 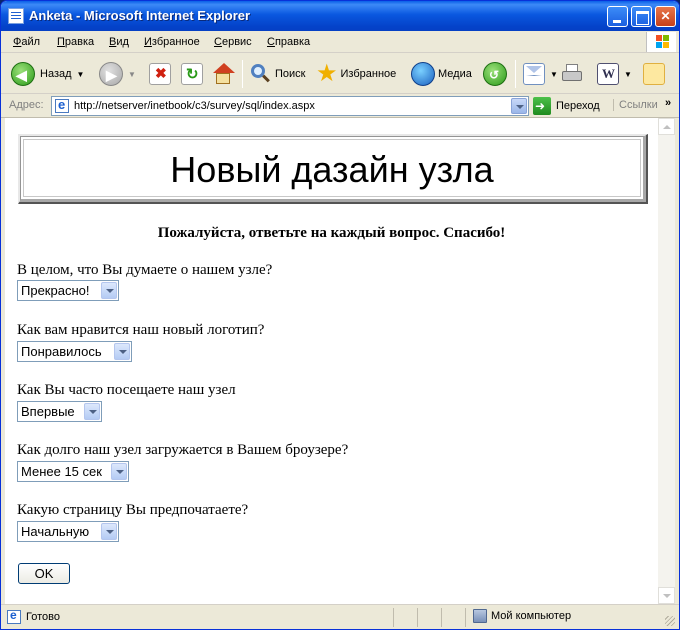 I want to click on select-value: Понравилось, so click(x=61, y=351).